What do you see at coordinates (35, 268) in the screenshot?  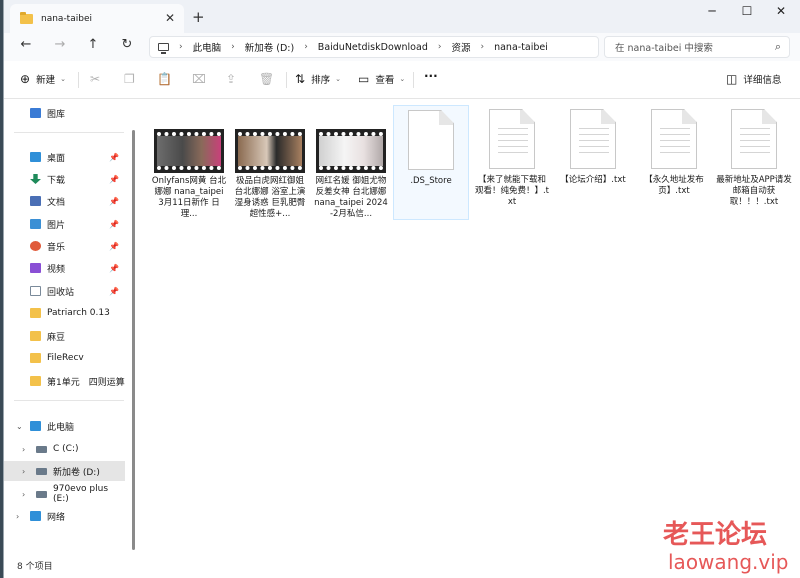 I see `videos-icon` at bounding box center [35, 268].